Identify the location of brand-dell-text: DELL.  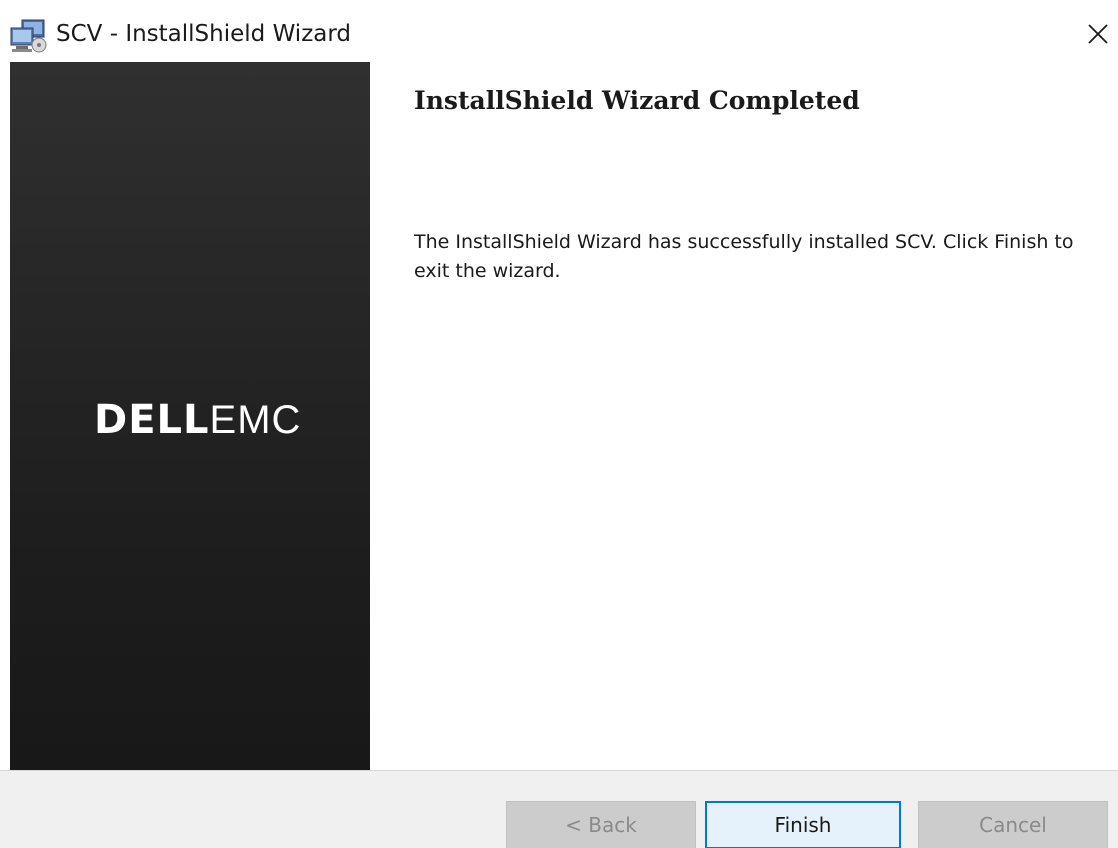
(152, 420).